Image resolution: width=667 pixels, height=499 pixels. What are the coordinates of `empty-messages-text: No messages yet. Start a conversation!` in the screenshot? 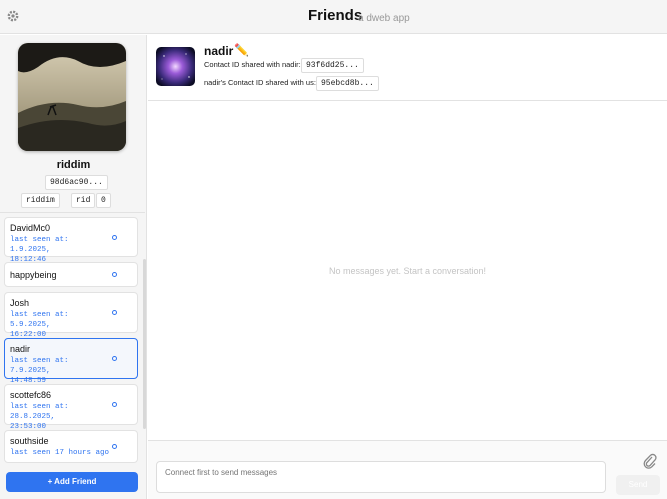 It's located at (407, 271).